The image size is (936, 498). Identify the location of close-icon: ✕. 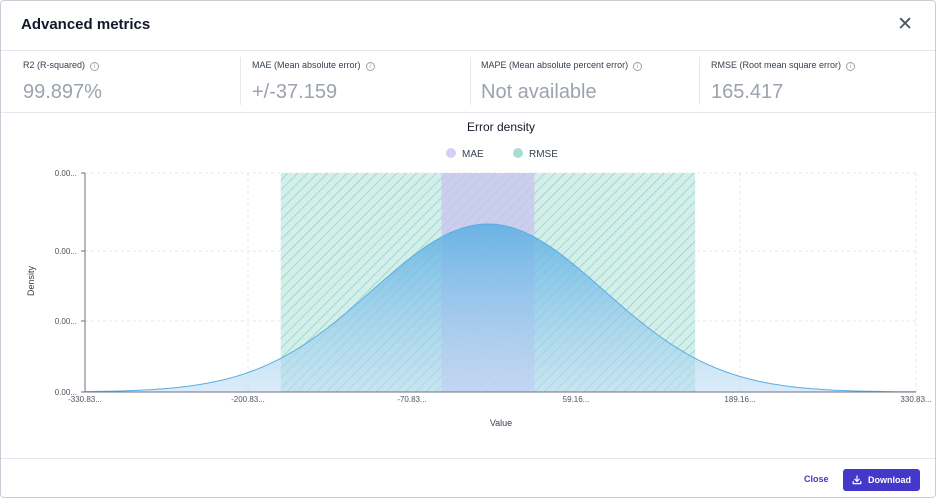
(905, 25).